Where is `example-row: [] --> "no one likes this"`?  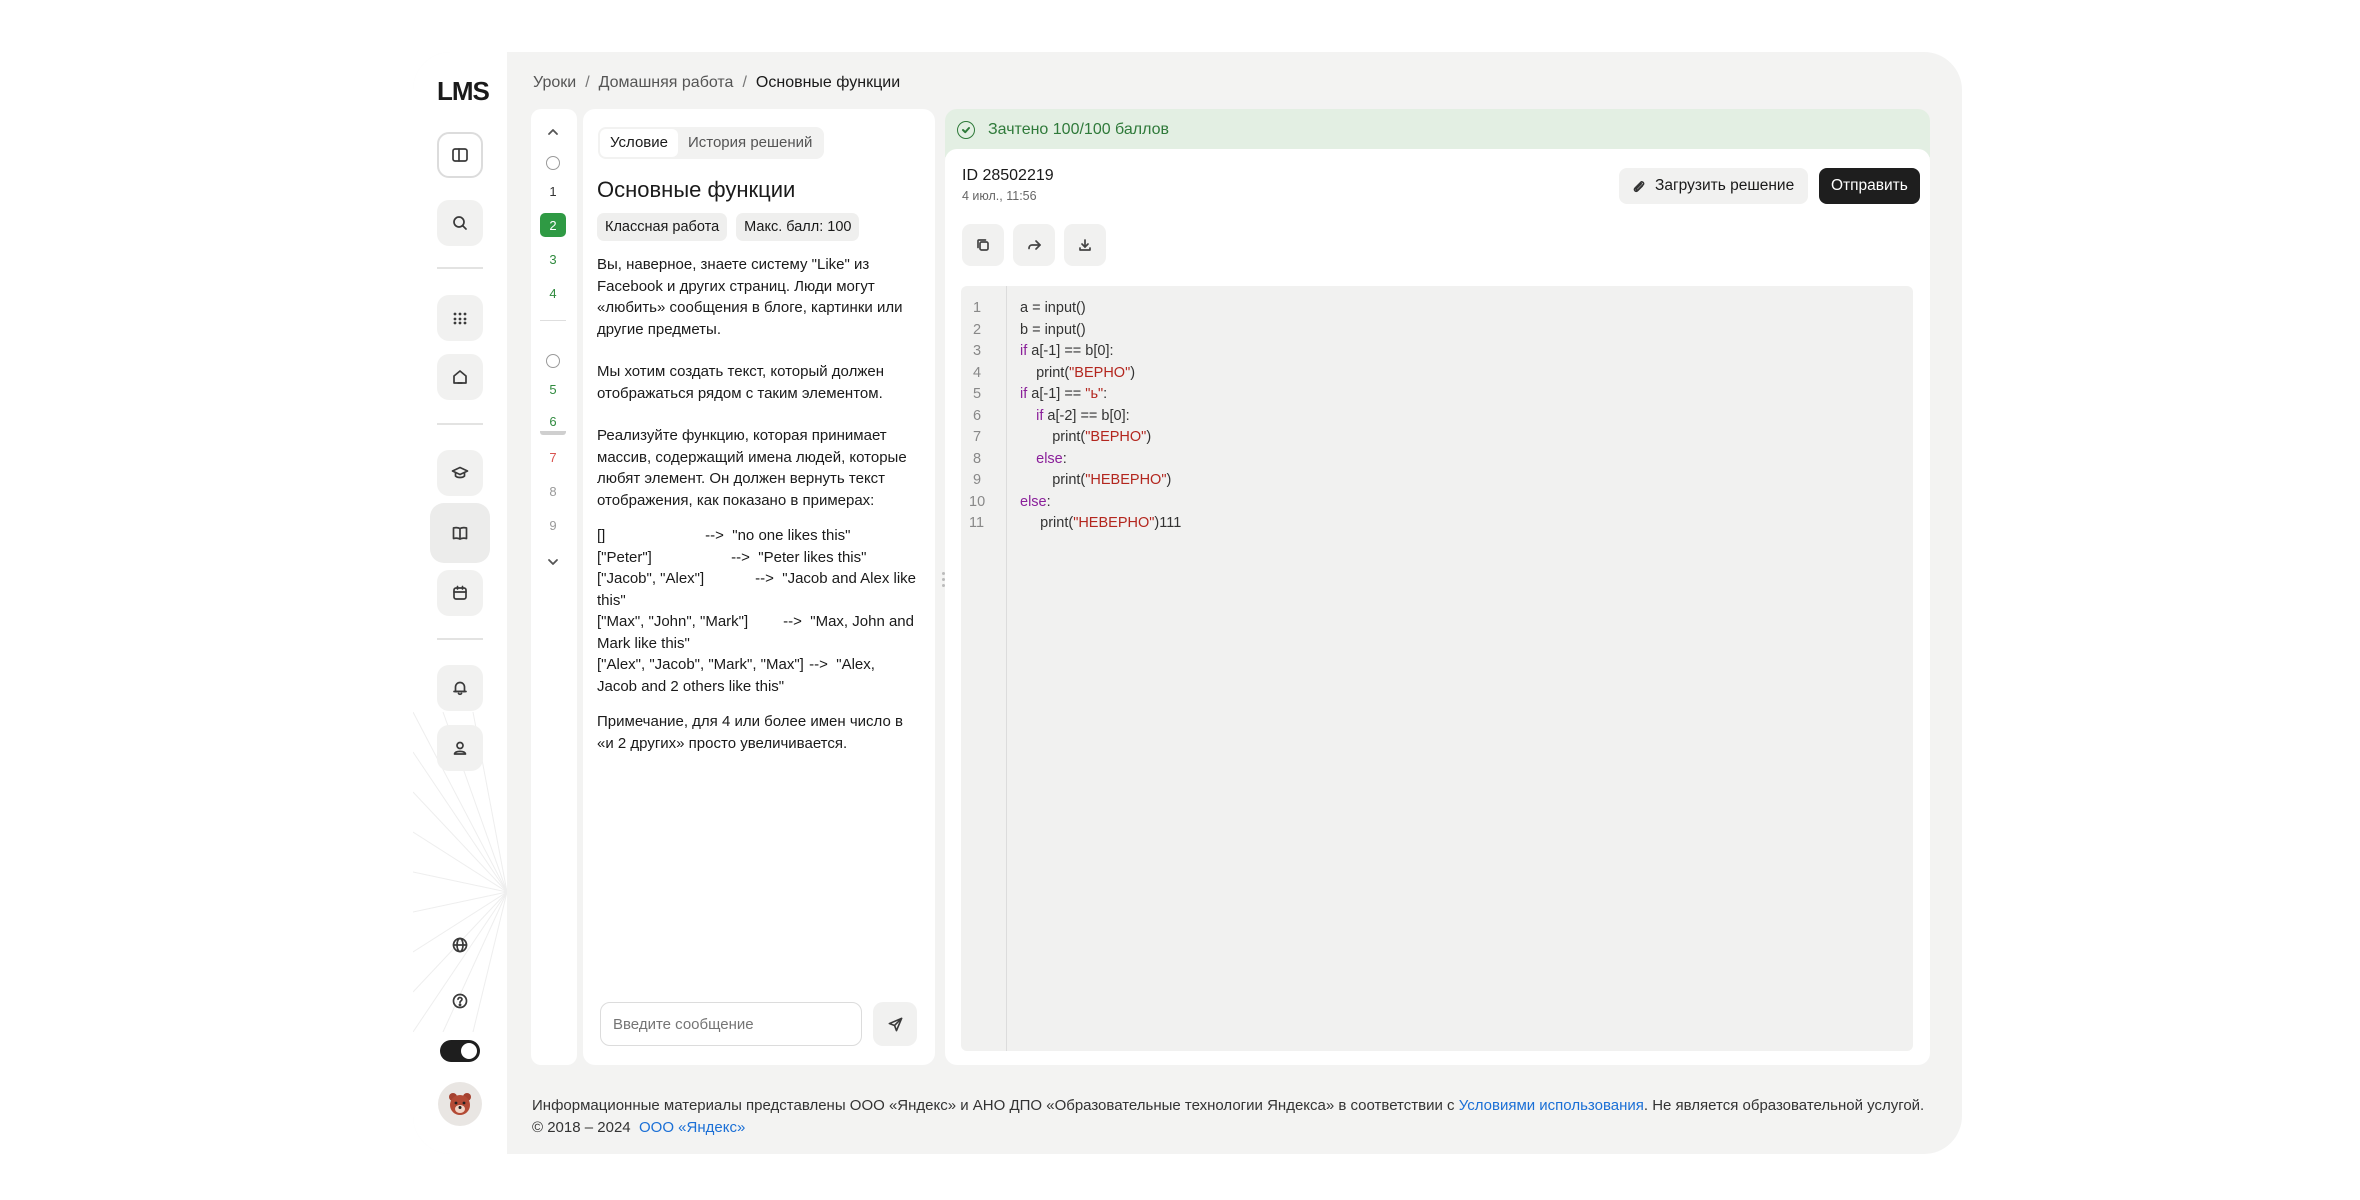 example-row: [] --> "no one likes this" is located at coordinates (757, 536).